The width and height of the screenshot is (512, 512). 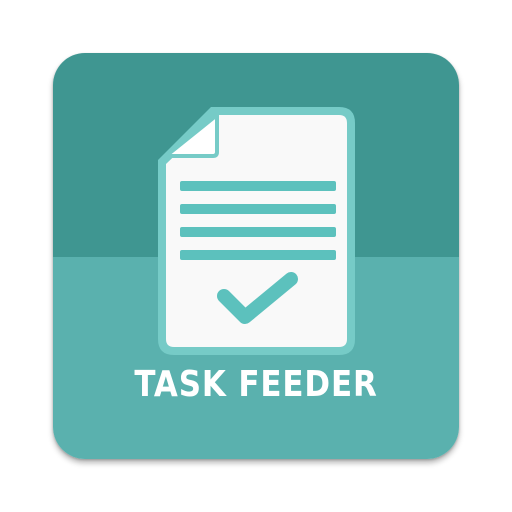 I want to click on app-title: TASK FEEDER, so click(x=256, y=384).